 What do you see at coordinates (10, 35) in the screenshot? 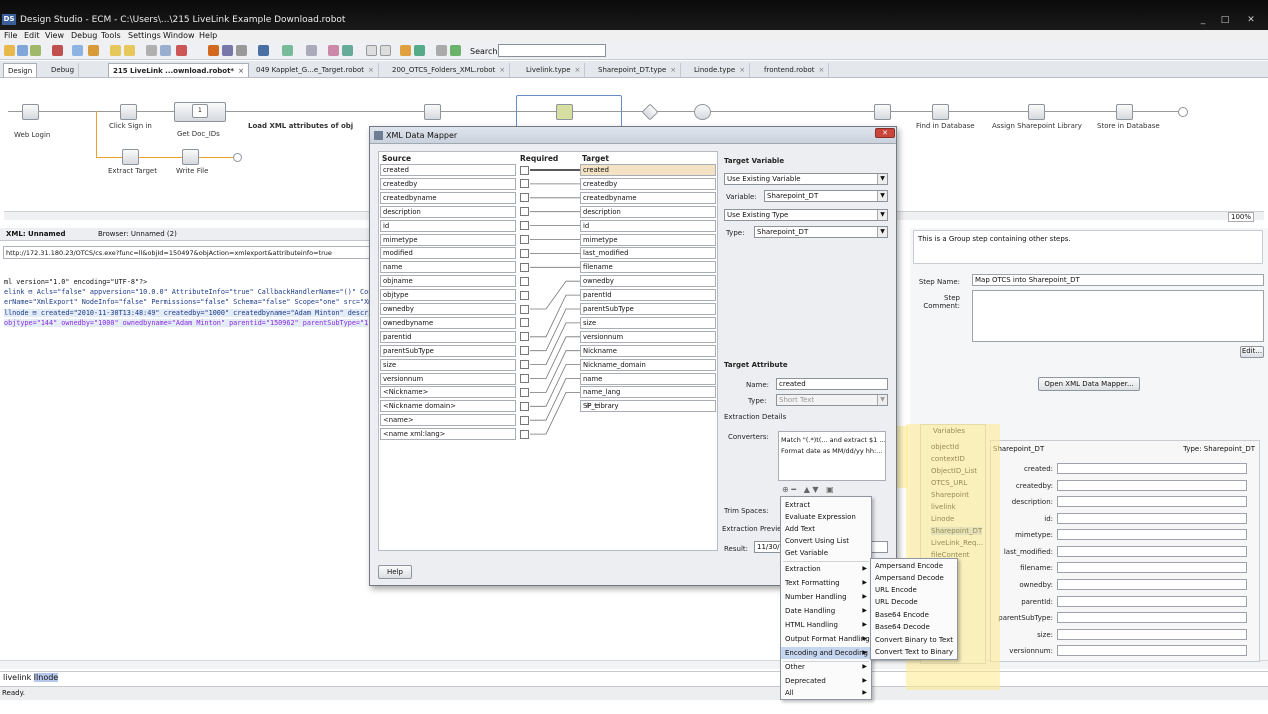
I see `menu-file: File` at bounding box center [10, 35].